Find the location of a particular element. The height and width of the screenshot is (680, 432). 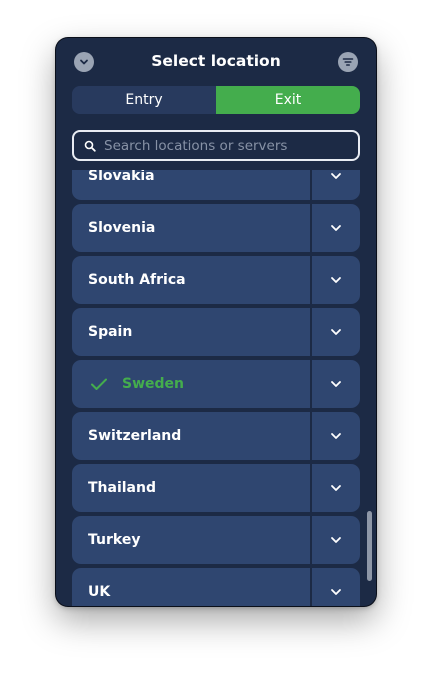

location-name: Switzerland is located at coordinates (135, 436).